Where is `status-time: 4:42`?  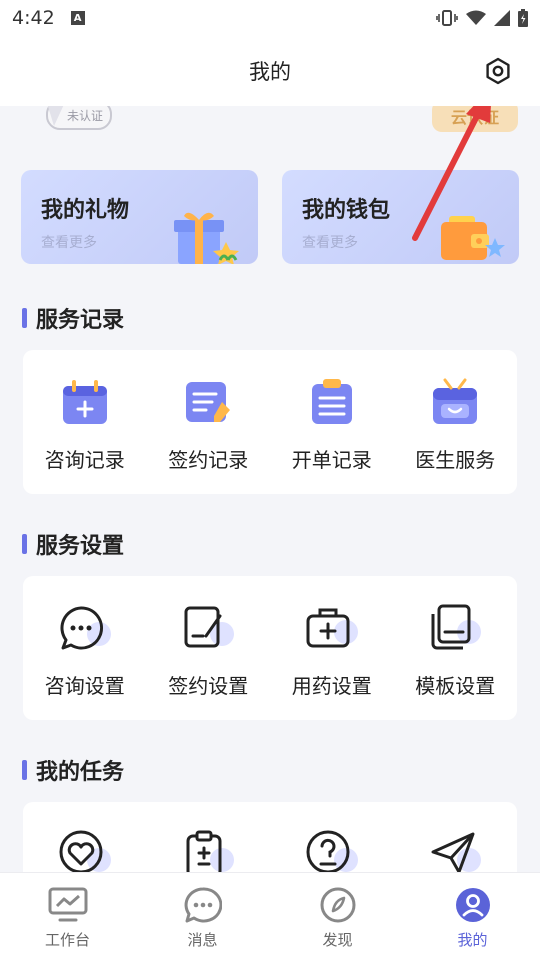
status-time: 4:42 is located at coordinates (33, 18).